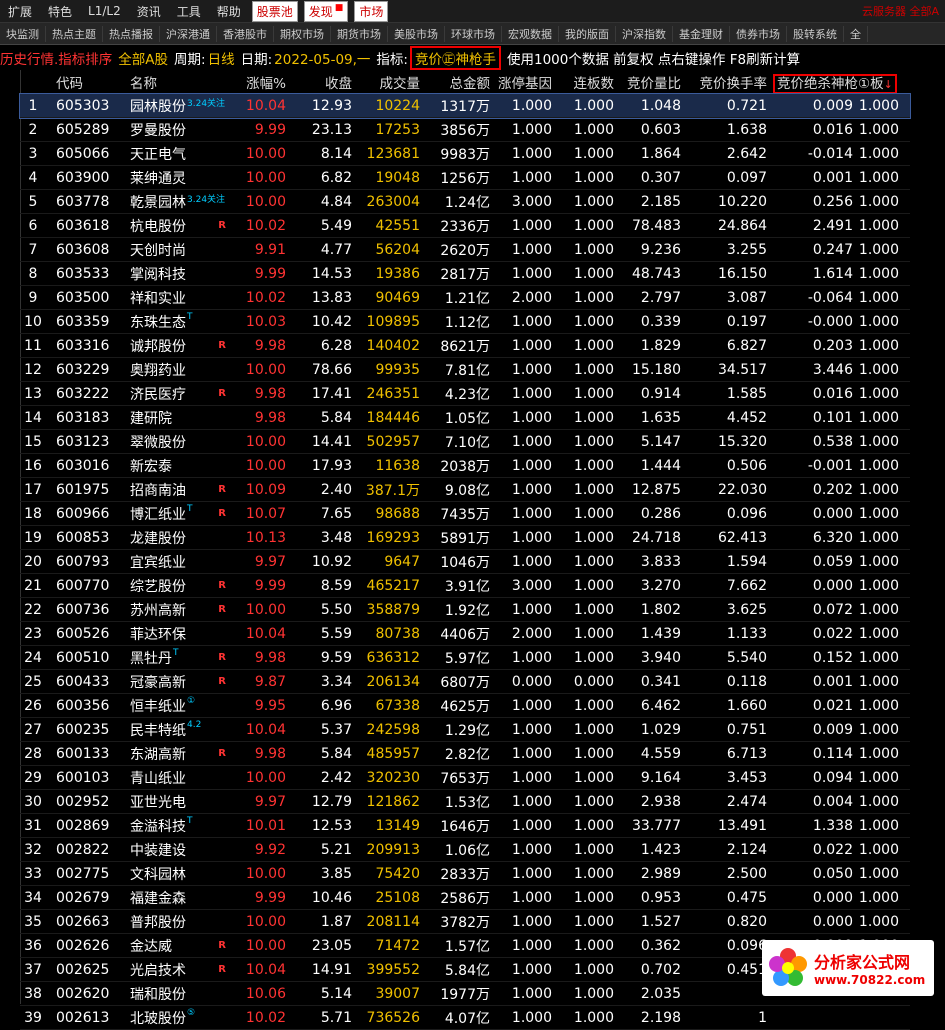  I want to click on col-header-amount: 总金额, so click(455, 82).